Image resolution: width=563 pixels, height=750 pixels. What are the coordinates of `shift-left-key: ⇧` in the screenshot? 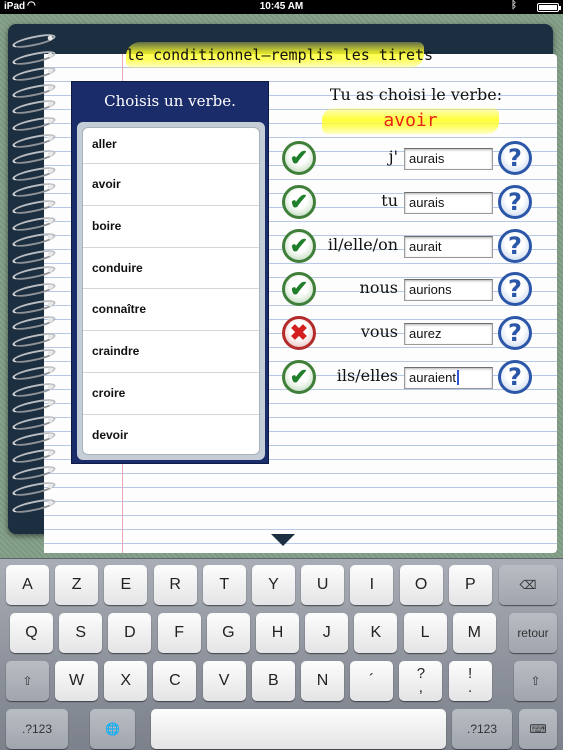 It's located at (27, 681).